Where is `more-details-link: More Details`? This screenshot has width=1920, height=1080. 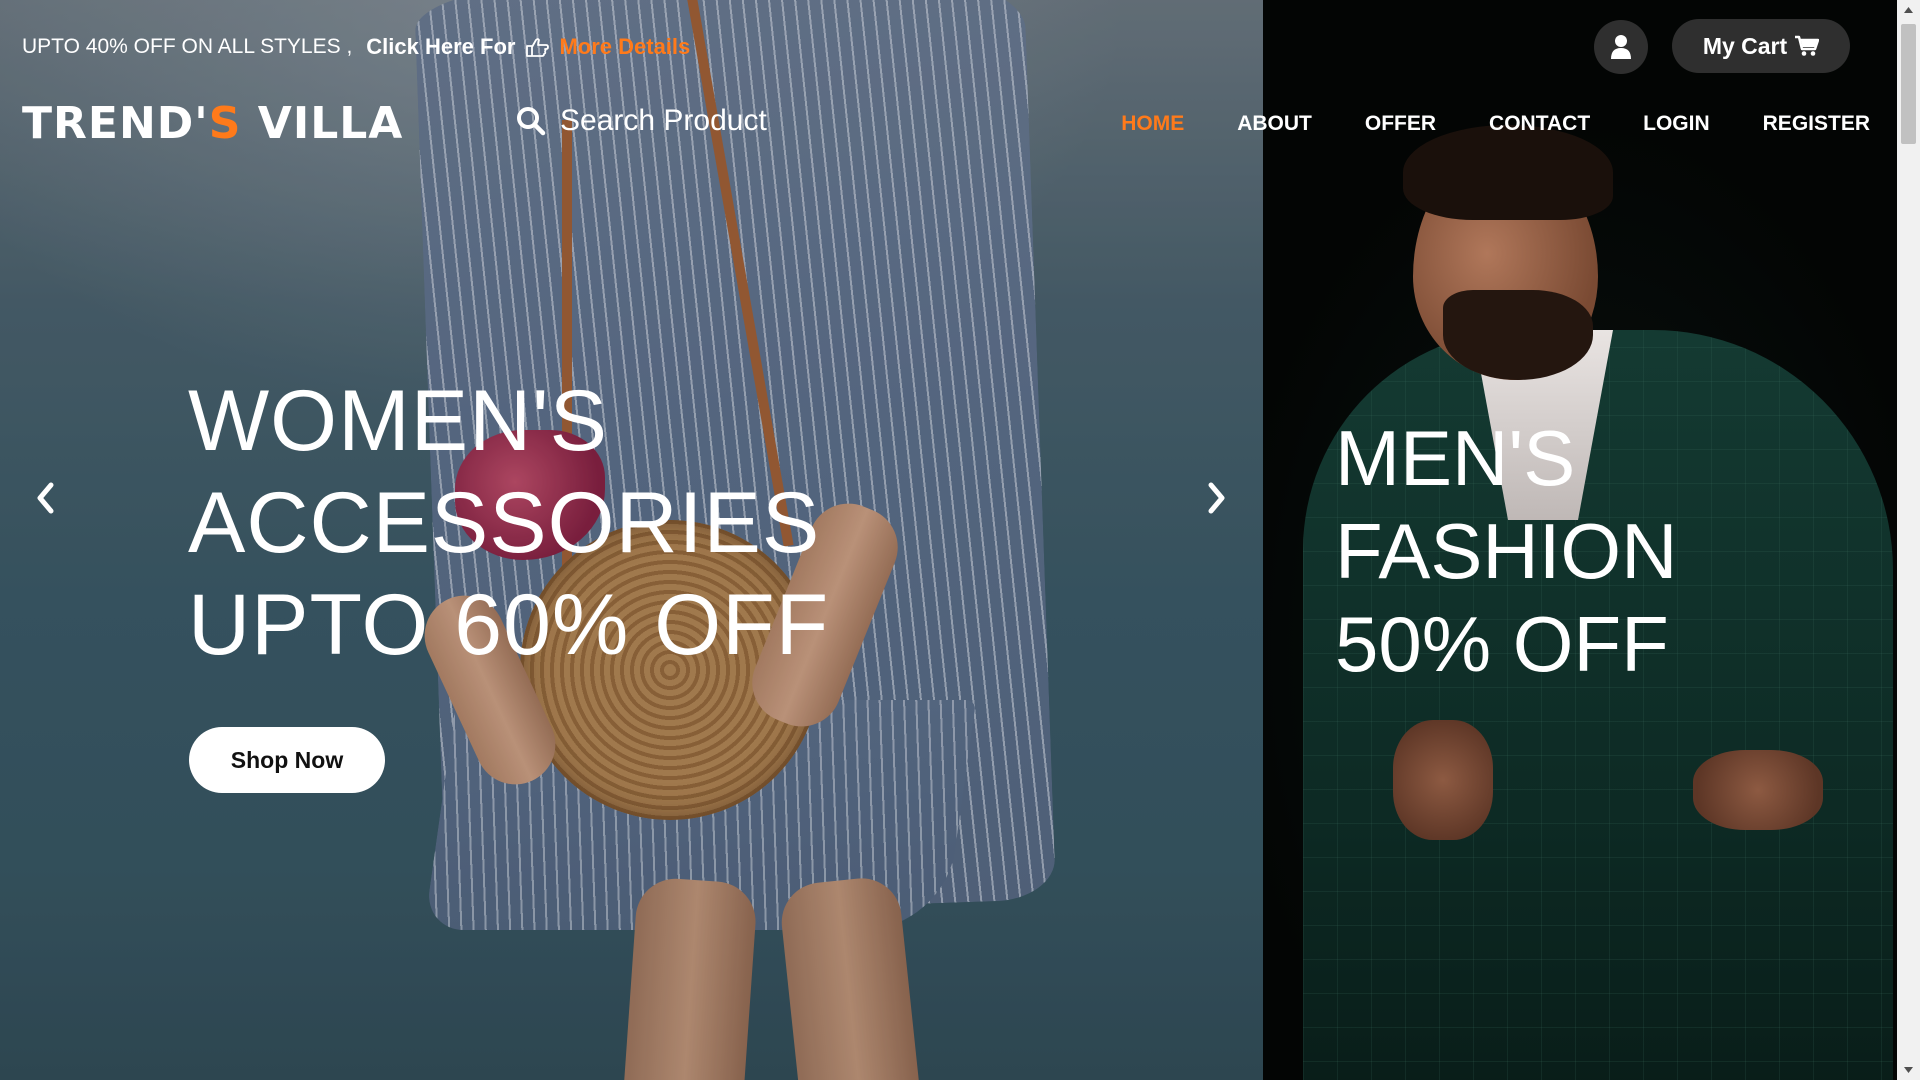
more-details-link: More Details is located at coordinates (624, 47).